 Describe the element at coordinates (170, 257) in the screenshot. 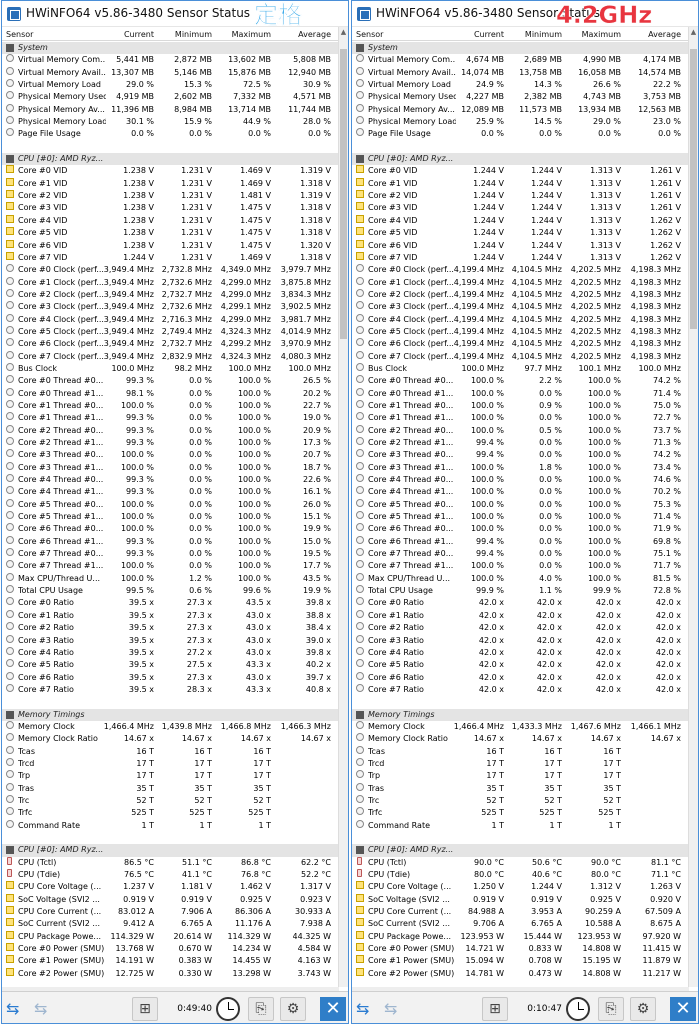

I see `sensor-row: Core #7 VID 1.244 V 1.231 V 1.469 V 1.318 V` at that location.